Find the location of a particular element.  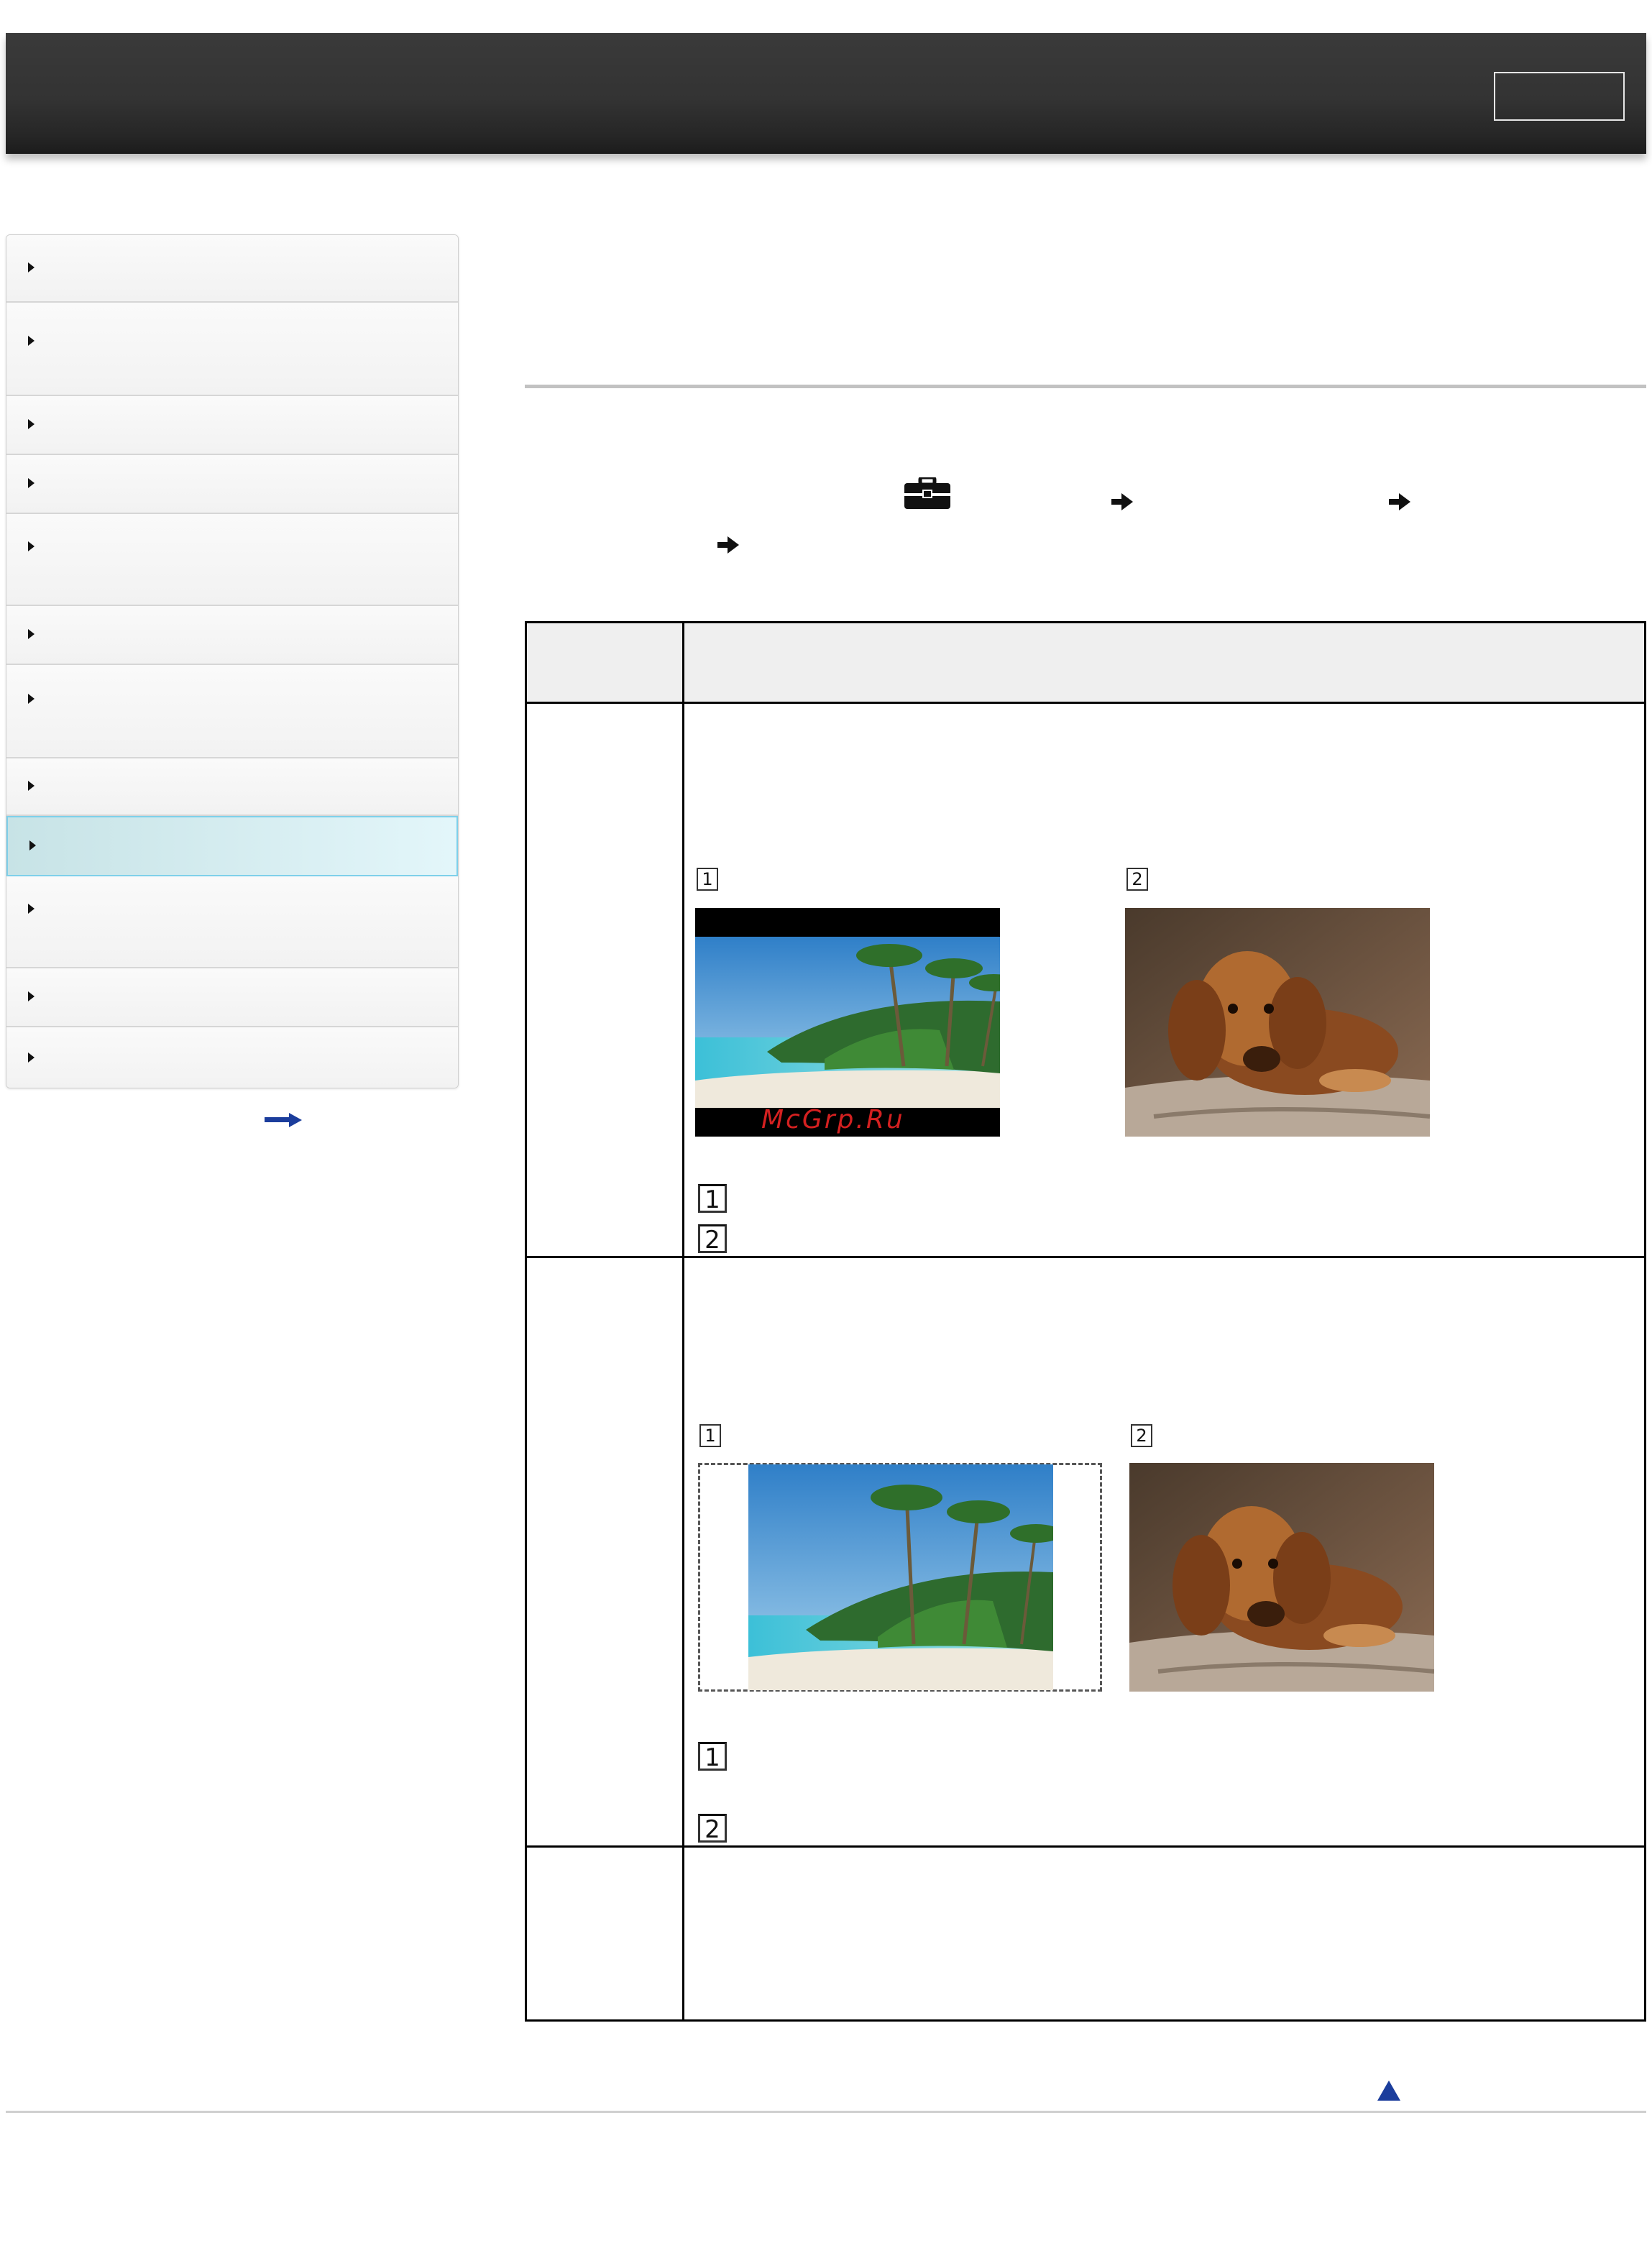

sidebar-nav is located at coordinates (232, 661).